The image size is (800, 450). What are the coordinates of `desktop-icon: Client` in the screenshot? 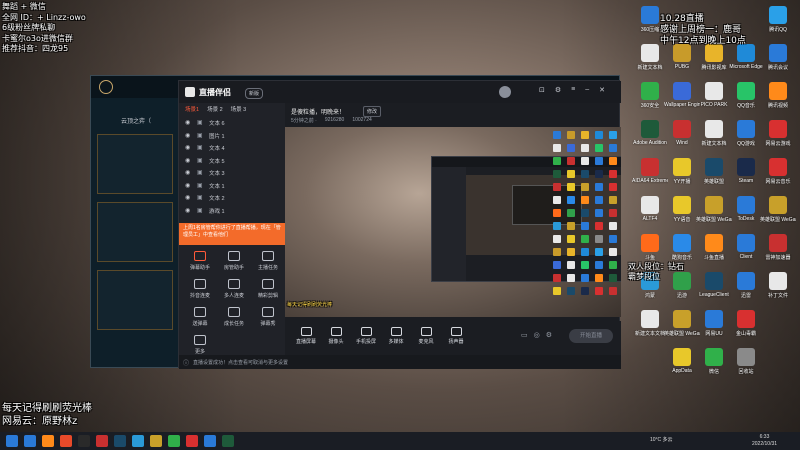 It's located at (746, 253).